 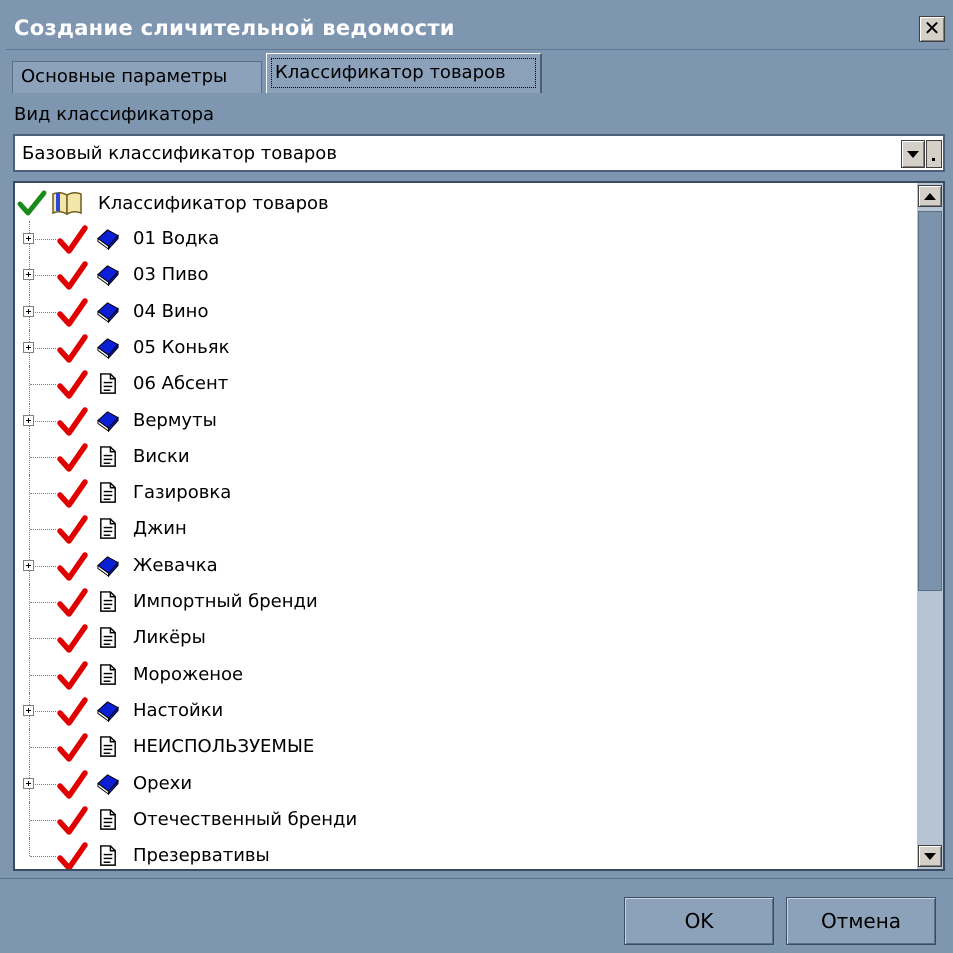 I want to click on tab-classifier-label: Классификатор товаров, so click(x=403, y=73).